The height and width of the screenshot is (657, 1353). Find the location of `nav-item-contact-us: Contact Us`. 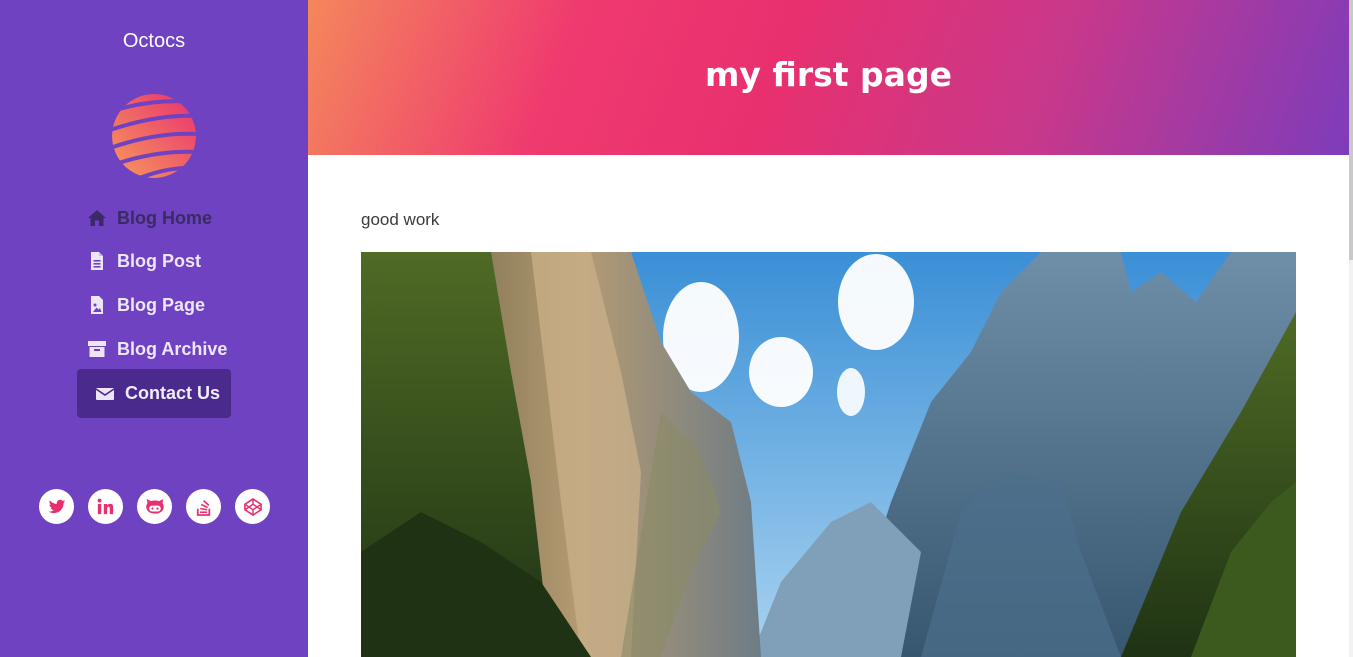

nav-item-contact-us: Contact Us is located at coordinates (154, 393).